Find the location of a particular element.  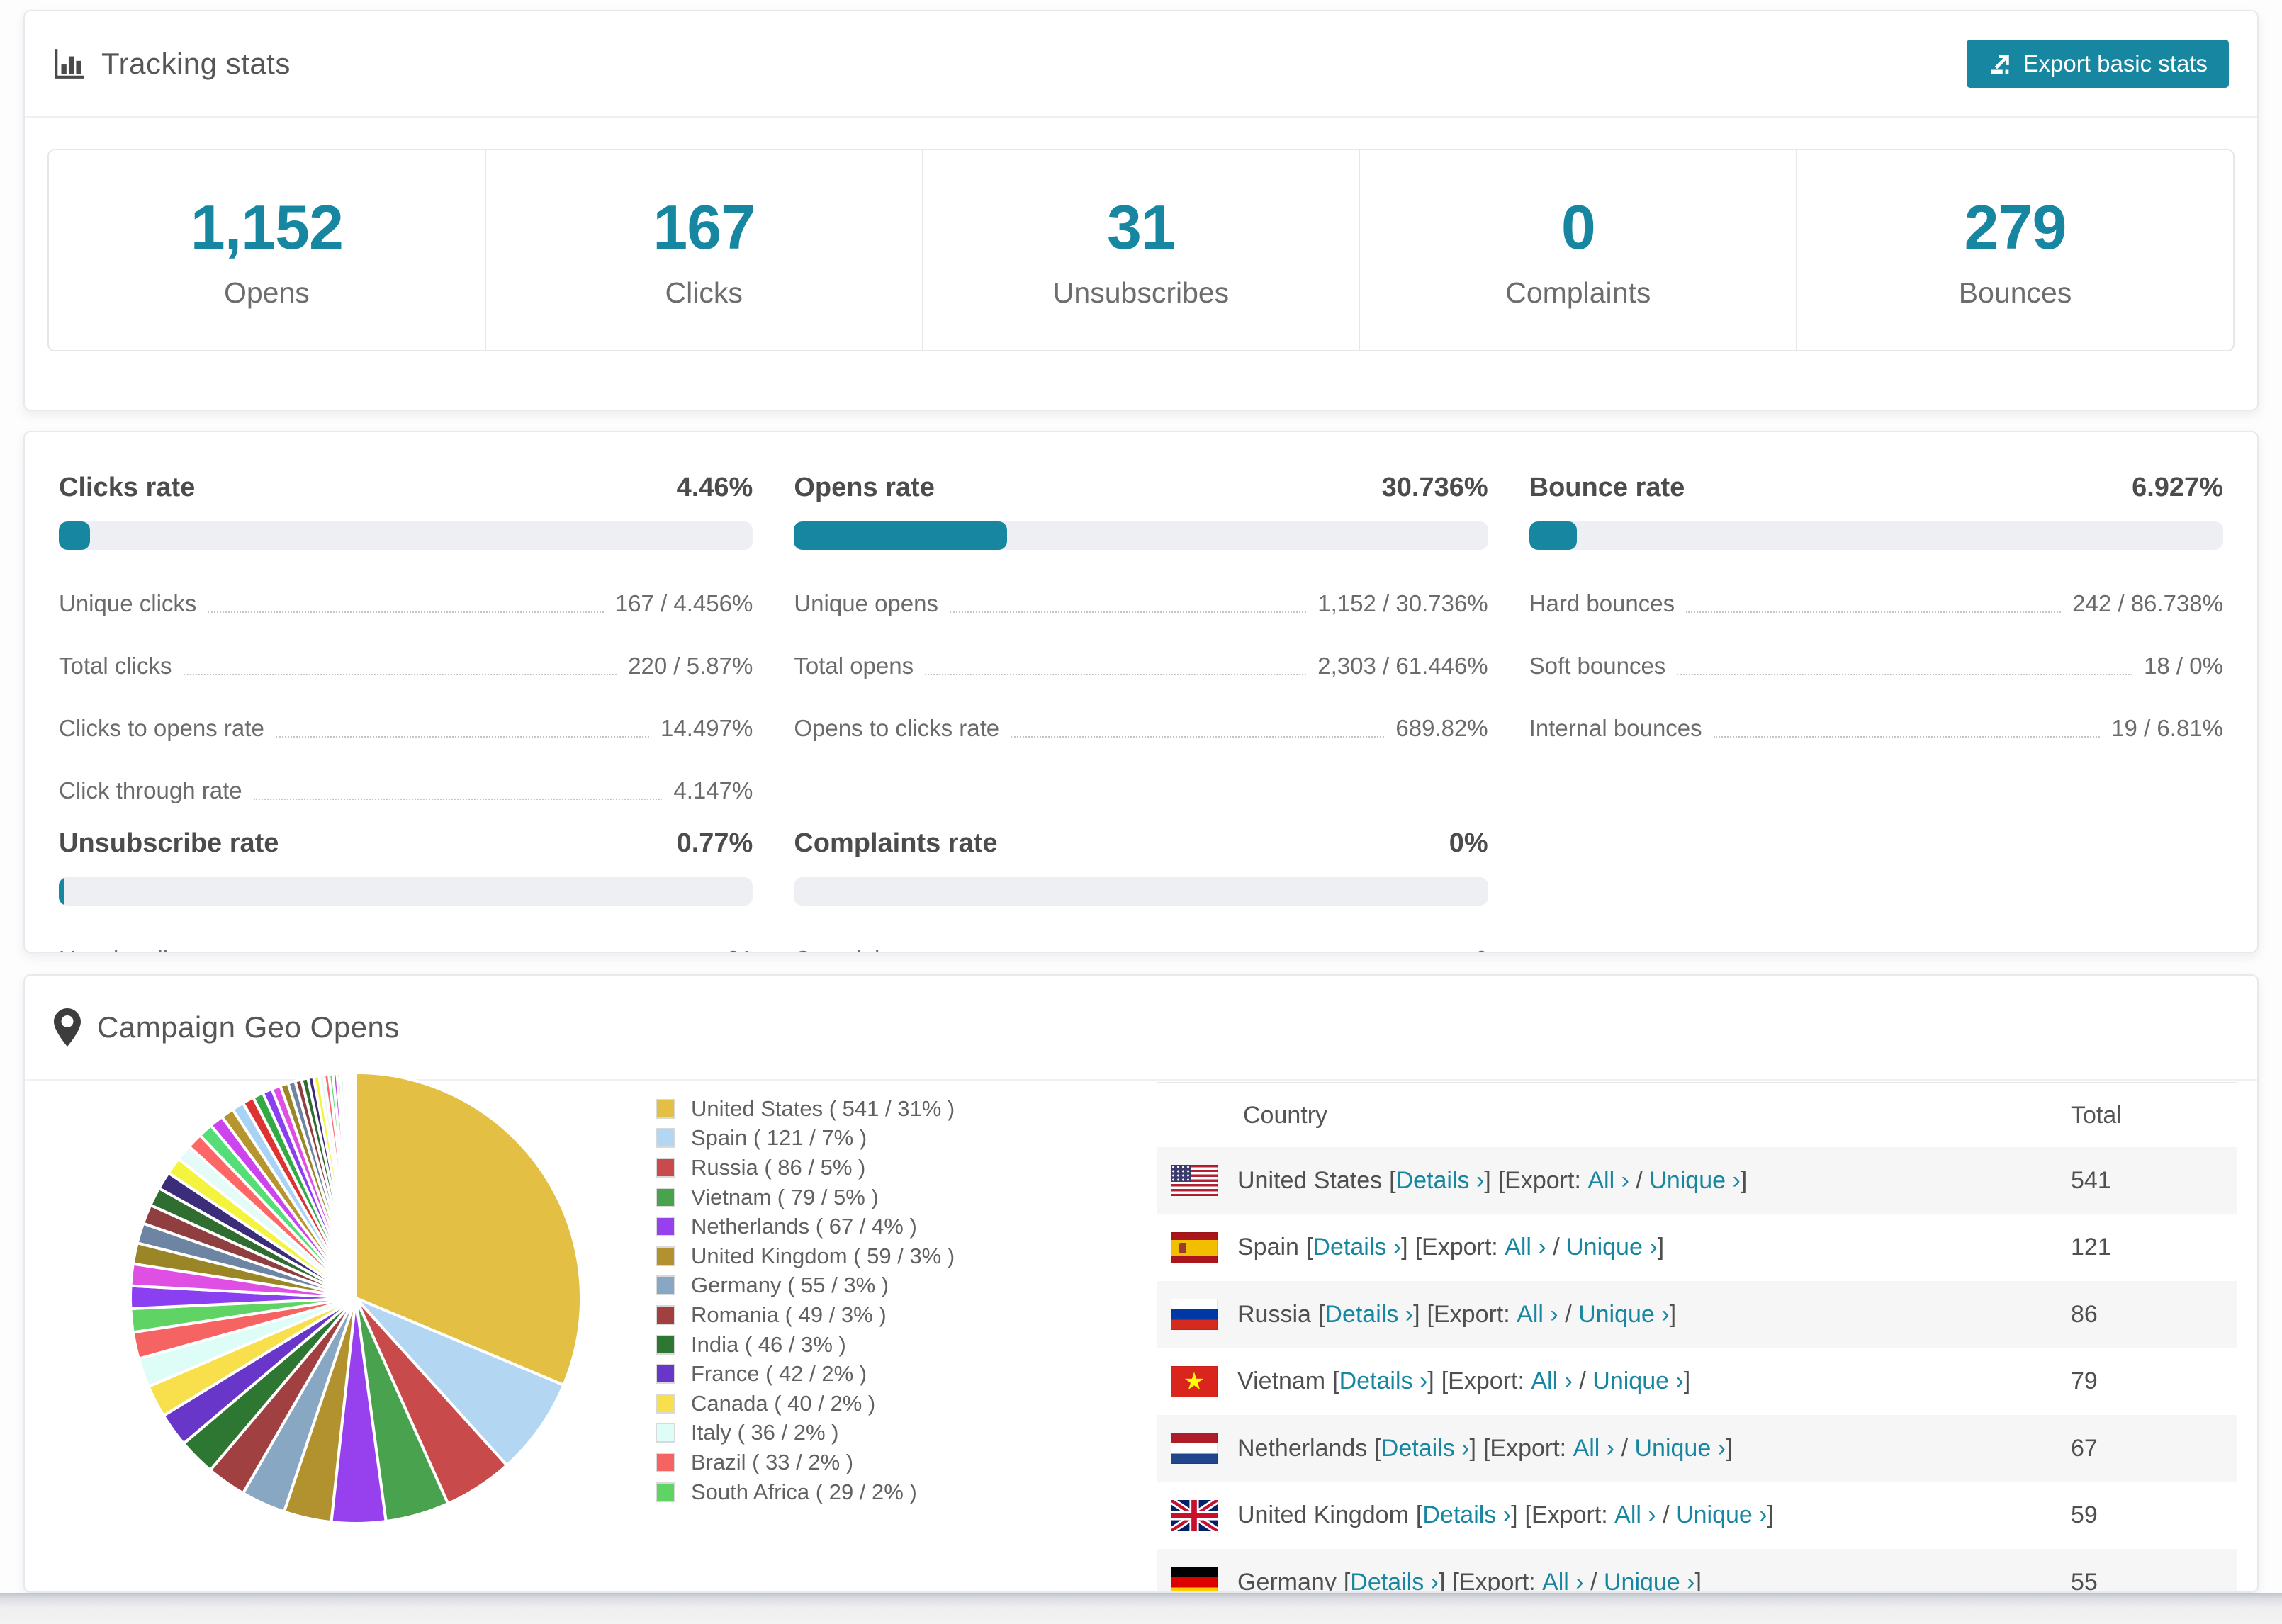

opens-rate-value: 30.736% is located at coordinates (1435, 487).